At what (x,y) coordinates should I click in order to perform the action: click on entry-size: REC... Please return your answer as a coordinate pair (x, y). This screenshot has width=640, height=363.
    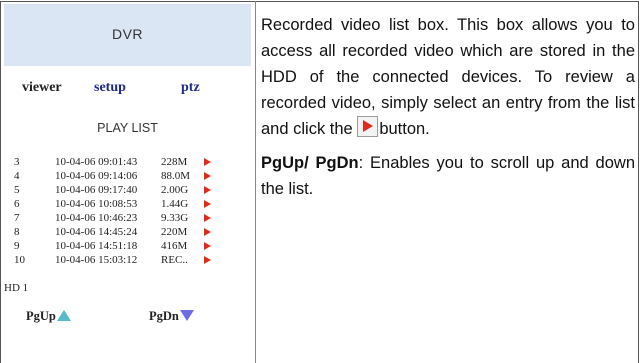
    Looking at the image, I should click on (174, 260).